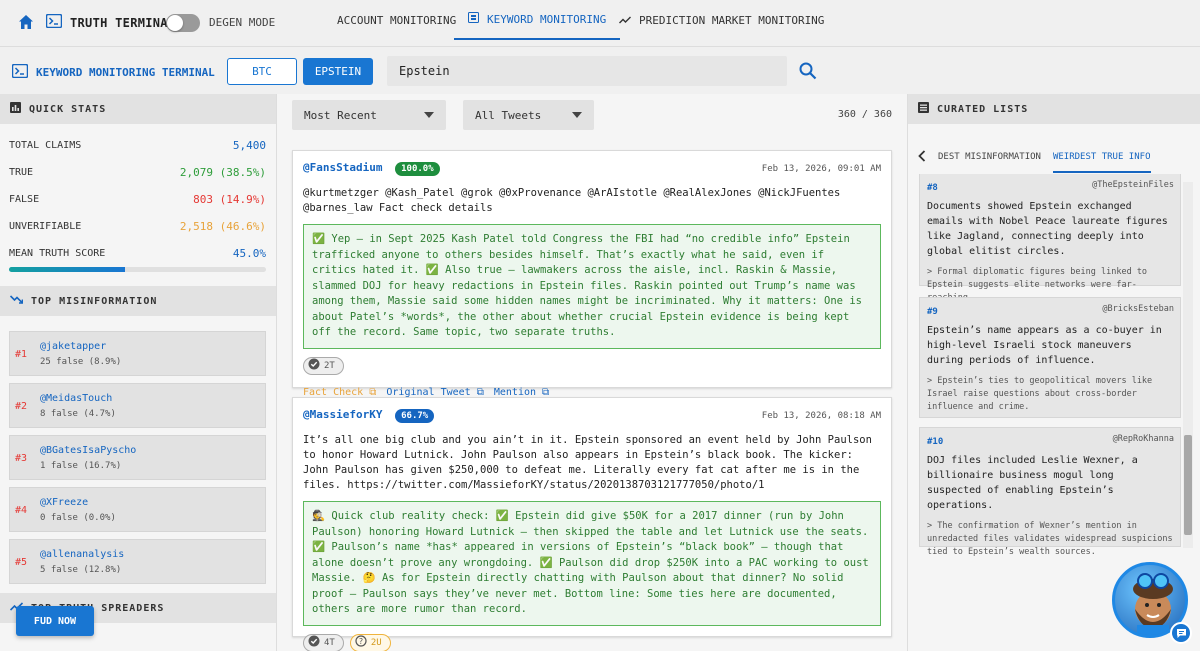 Image resolution: width=1200 pixels, height=651 pixels. I want to click on section-title: QUICK STATS, so click(68, 109).